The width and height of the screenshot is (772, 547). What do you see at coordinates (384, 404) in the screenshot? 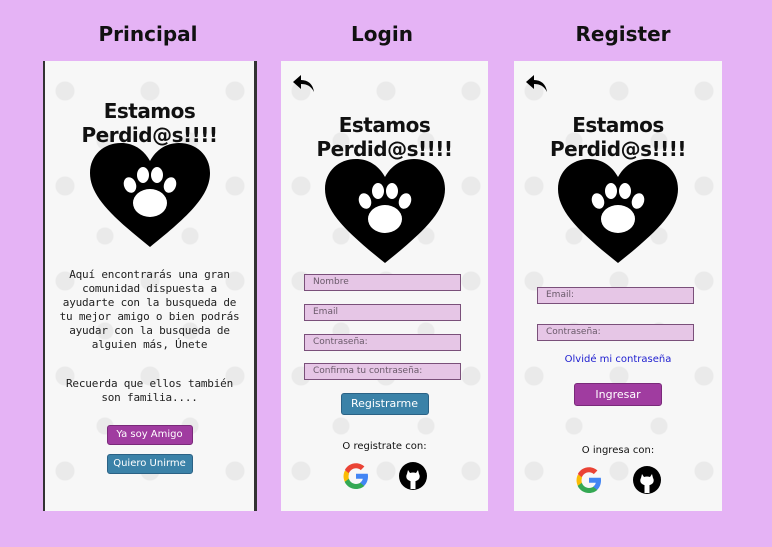
I see `registrarme-button: Registrarme` at bounding box center [384, 404].